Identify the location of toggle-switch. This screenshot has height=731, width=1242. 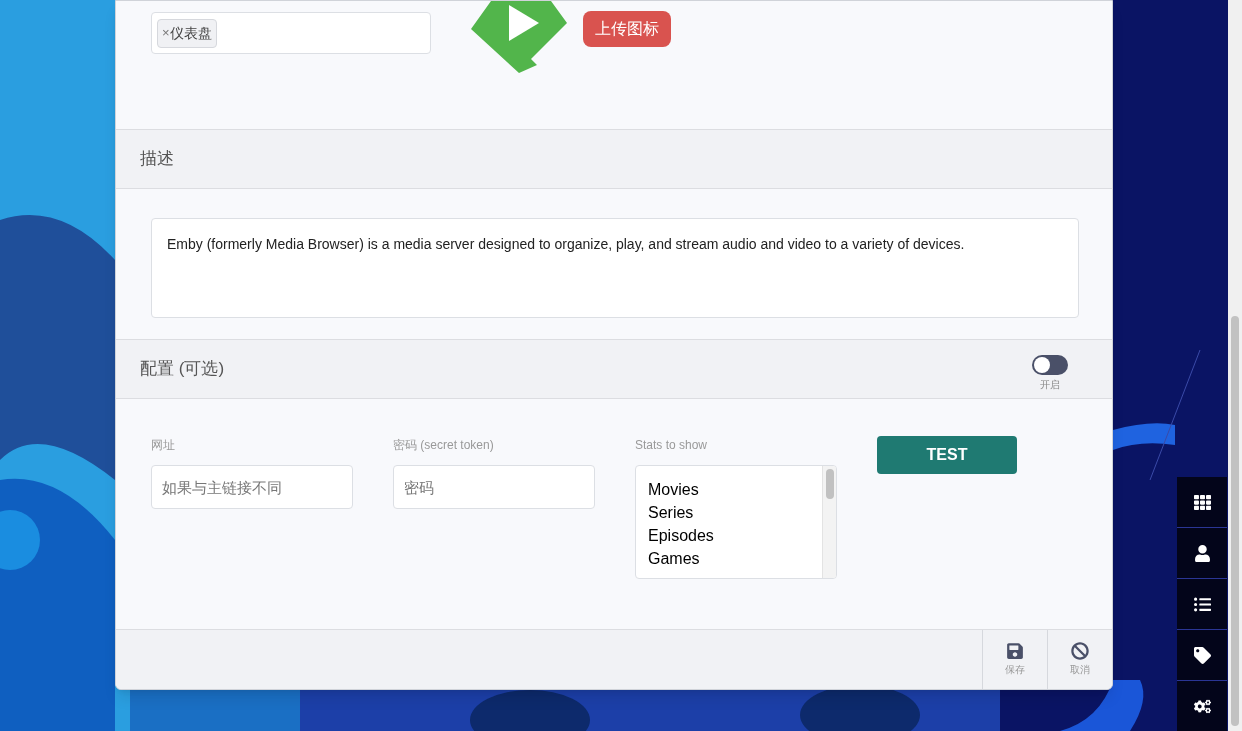
(1050, 364).